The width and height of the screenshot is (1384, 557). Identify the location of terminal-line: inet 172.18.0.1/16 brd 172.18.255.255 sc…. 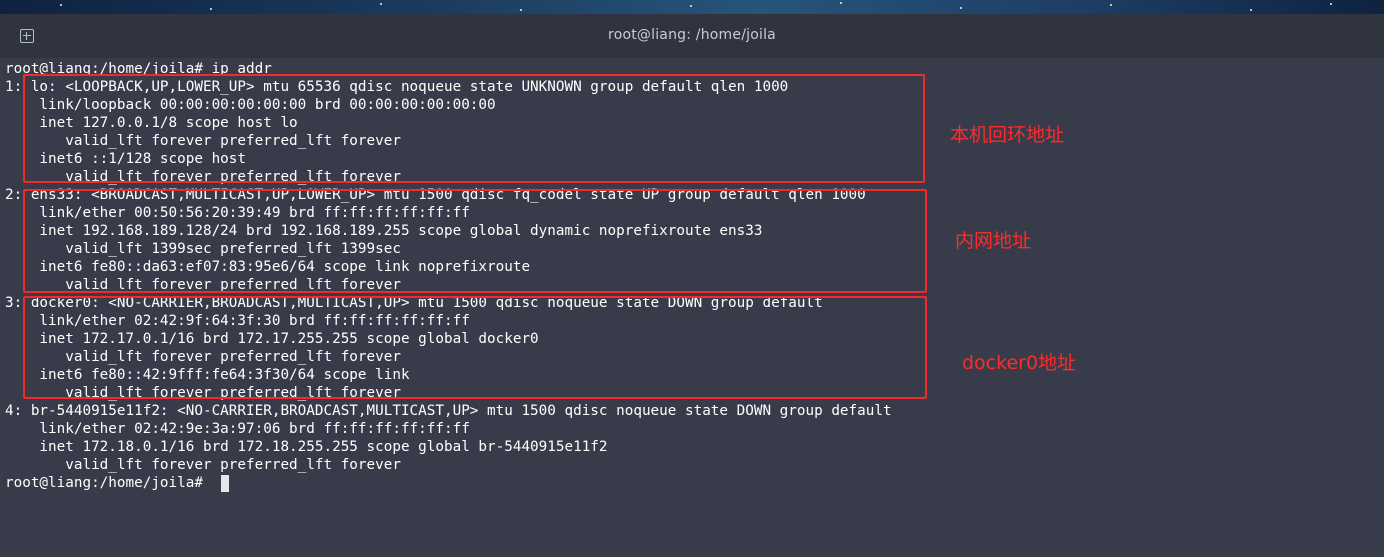
(306, 447).